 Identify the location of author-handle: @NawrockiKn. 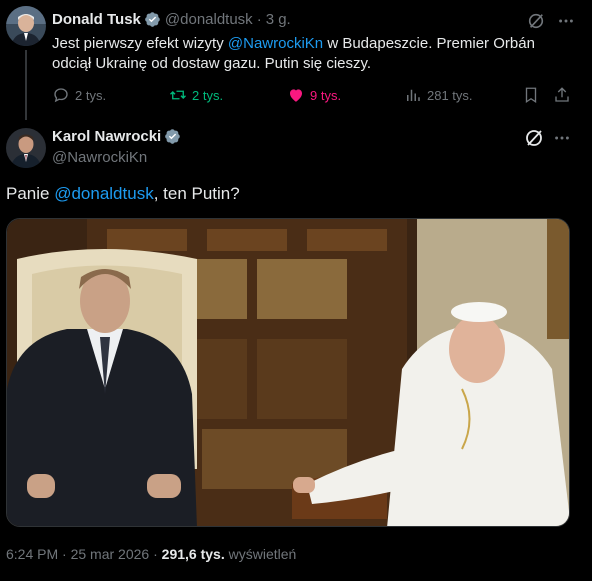
(99, 157).